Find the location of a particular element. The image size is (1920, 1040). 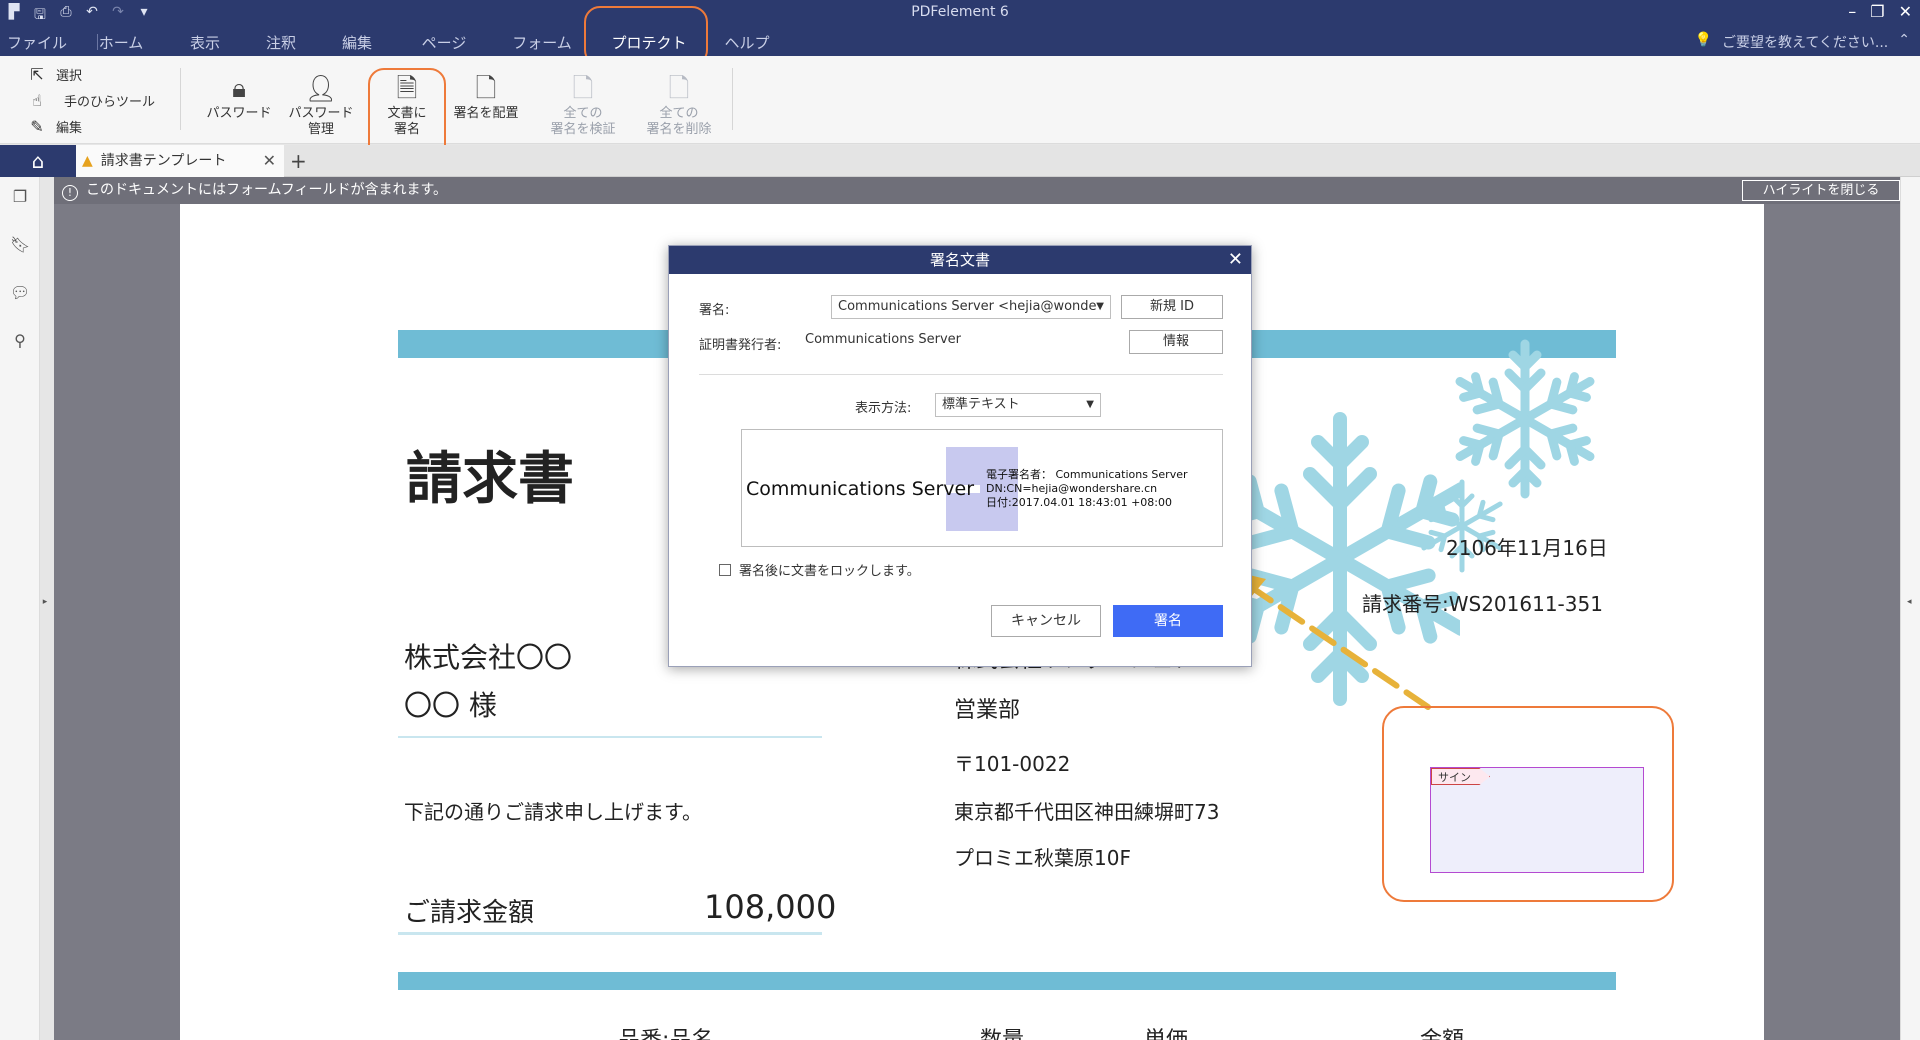

place-signature-icon: 🗋 is located at coordinates (486, 89).